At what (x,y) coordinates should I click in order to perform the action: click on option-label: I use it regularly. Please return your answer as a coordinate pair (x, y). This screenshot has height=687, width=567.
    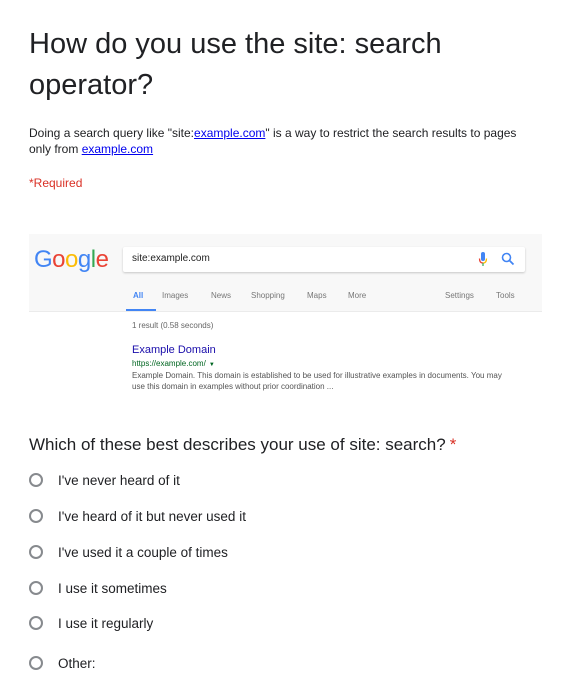
    Looking at the image, I should click on (106, 623).